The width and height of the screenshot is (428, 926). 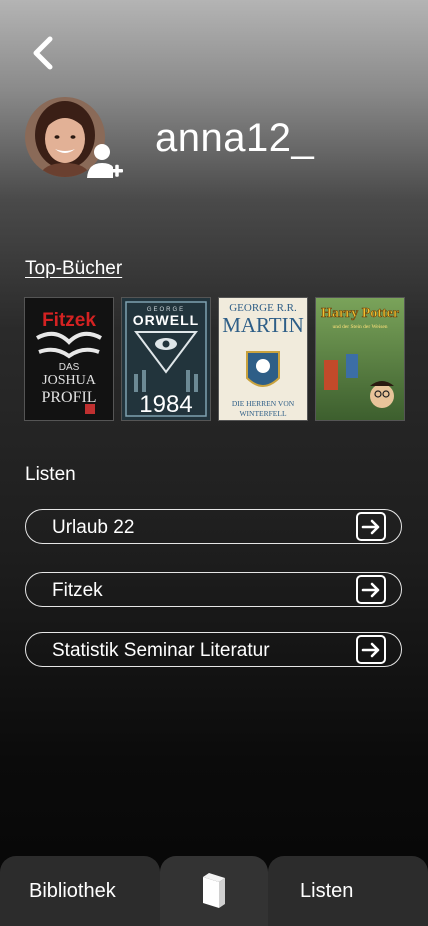 I want to click on top-books-link: Top-Bücher, so click(x=73, y=269).